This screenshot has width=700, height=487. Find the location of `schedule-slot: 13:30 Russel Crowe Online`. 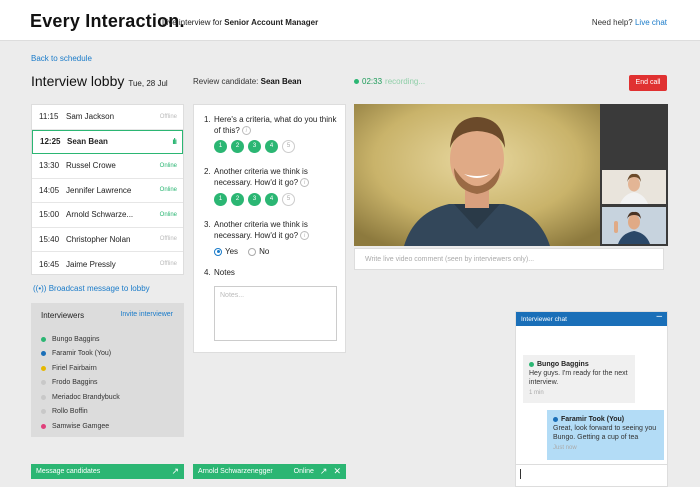

schedule-slot: 13:30 Russel Crowe Online is located at coordinates (107, 166).